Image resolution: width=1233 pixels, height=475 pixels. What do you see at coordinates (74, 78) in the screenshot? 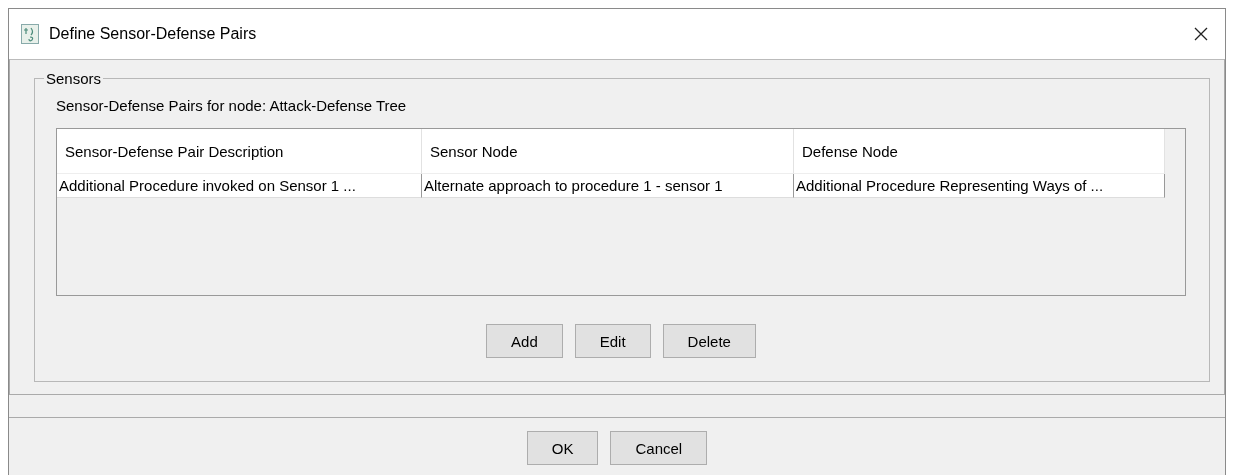
I see `group-title: Sensors` at bounding box center [74, 78].